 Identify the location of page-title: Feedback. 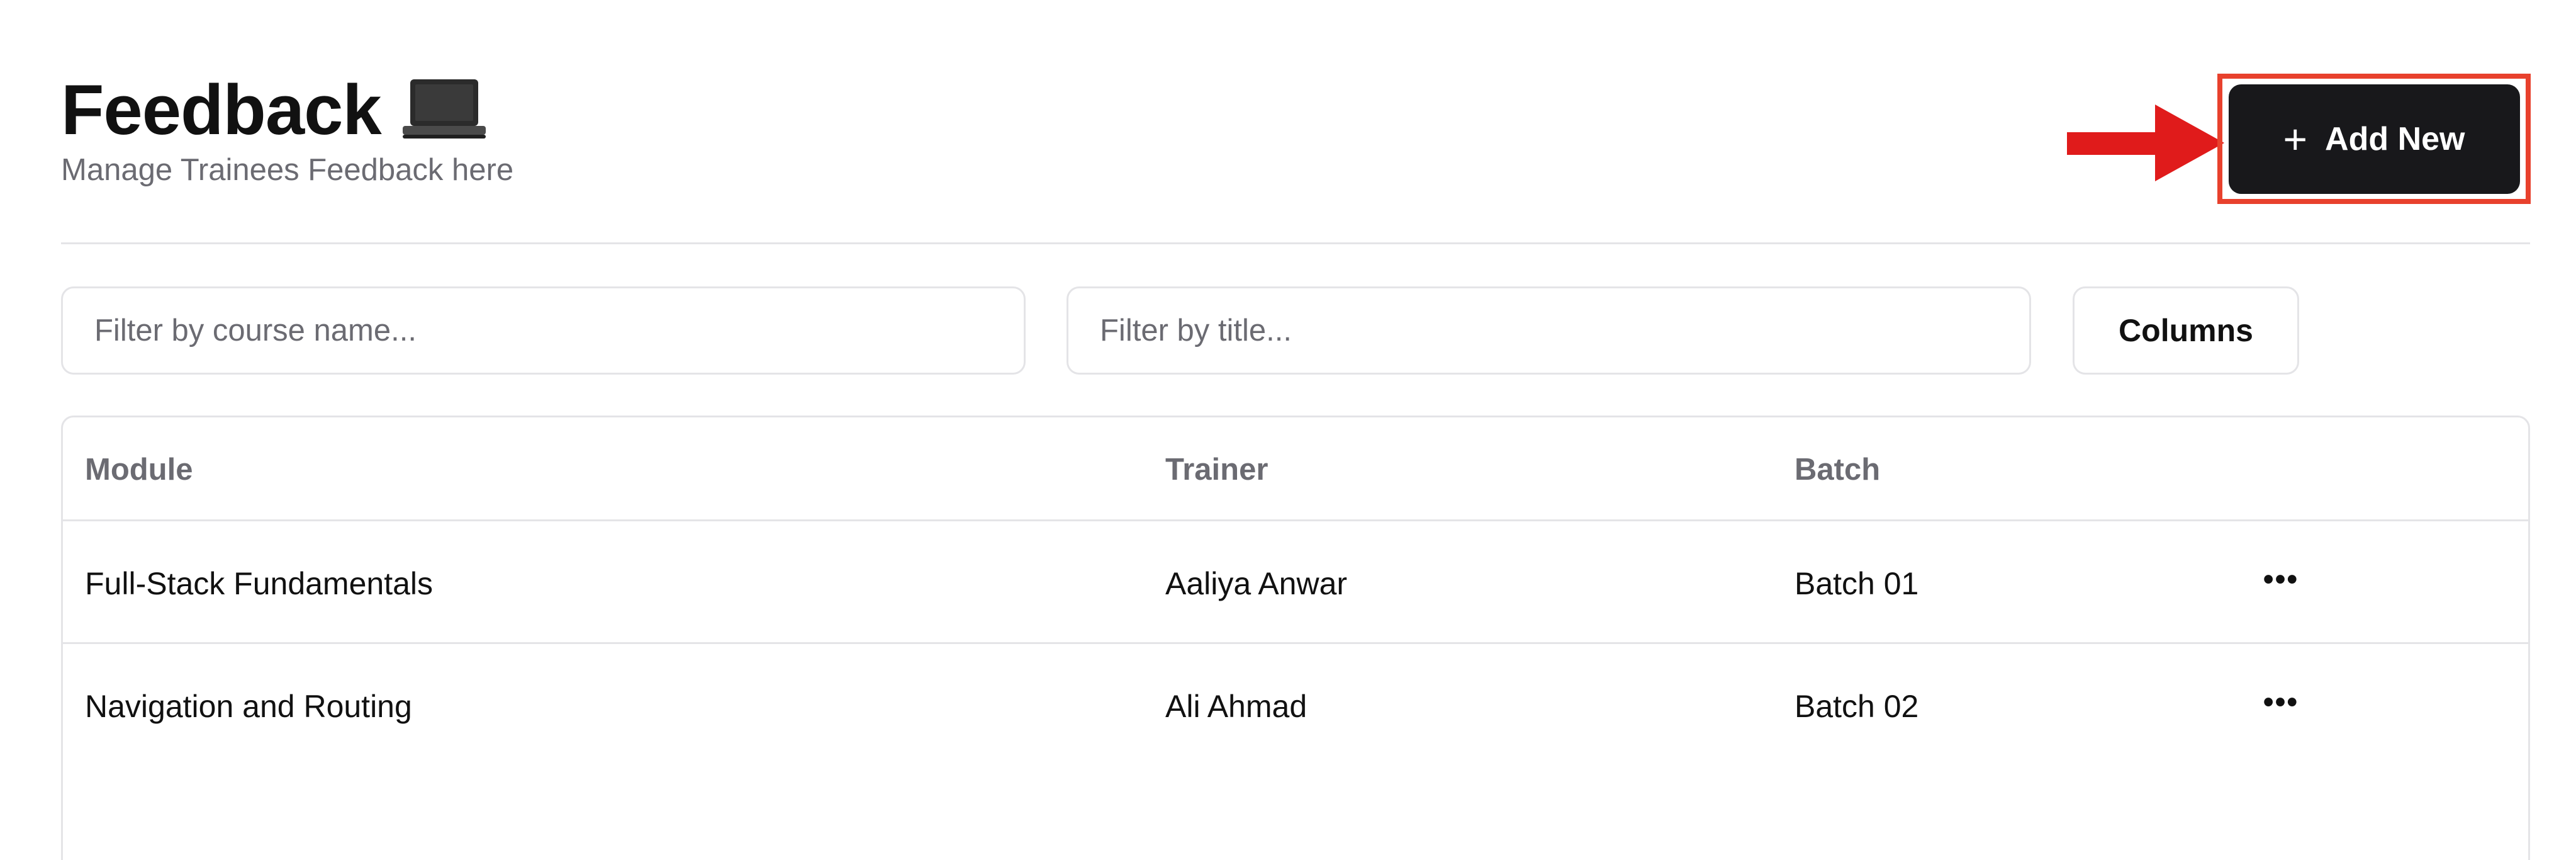
(221, 110).